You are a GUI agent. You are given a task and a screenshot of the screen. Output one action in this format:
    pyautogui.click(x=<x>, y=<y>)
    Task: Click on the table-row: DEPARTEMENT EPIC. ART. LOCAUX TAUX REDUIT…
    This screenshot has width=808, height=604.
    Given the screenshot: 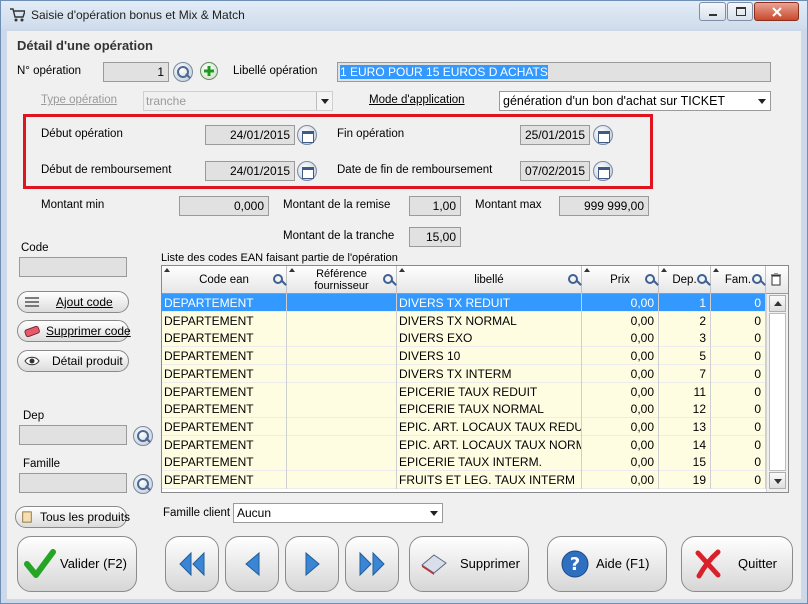 What is the action you would take?
    pyautogui.click(x=464, y=426)
    